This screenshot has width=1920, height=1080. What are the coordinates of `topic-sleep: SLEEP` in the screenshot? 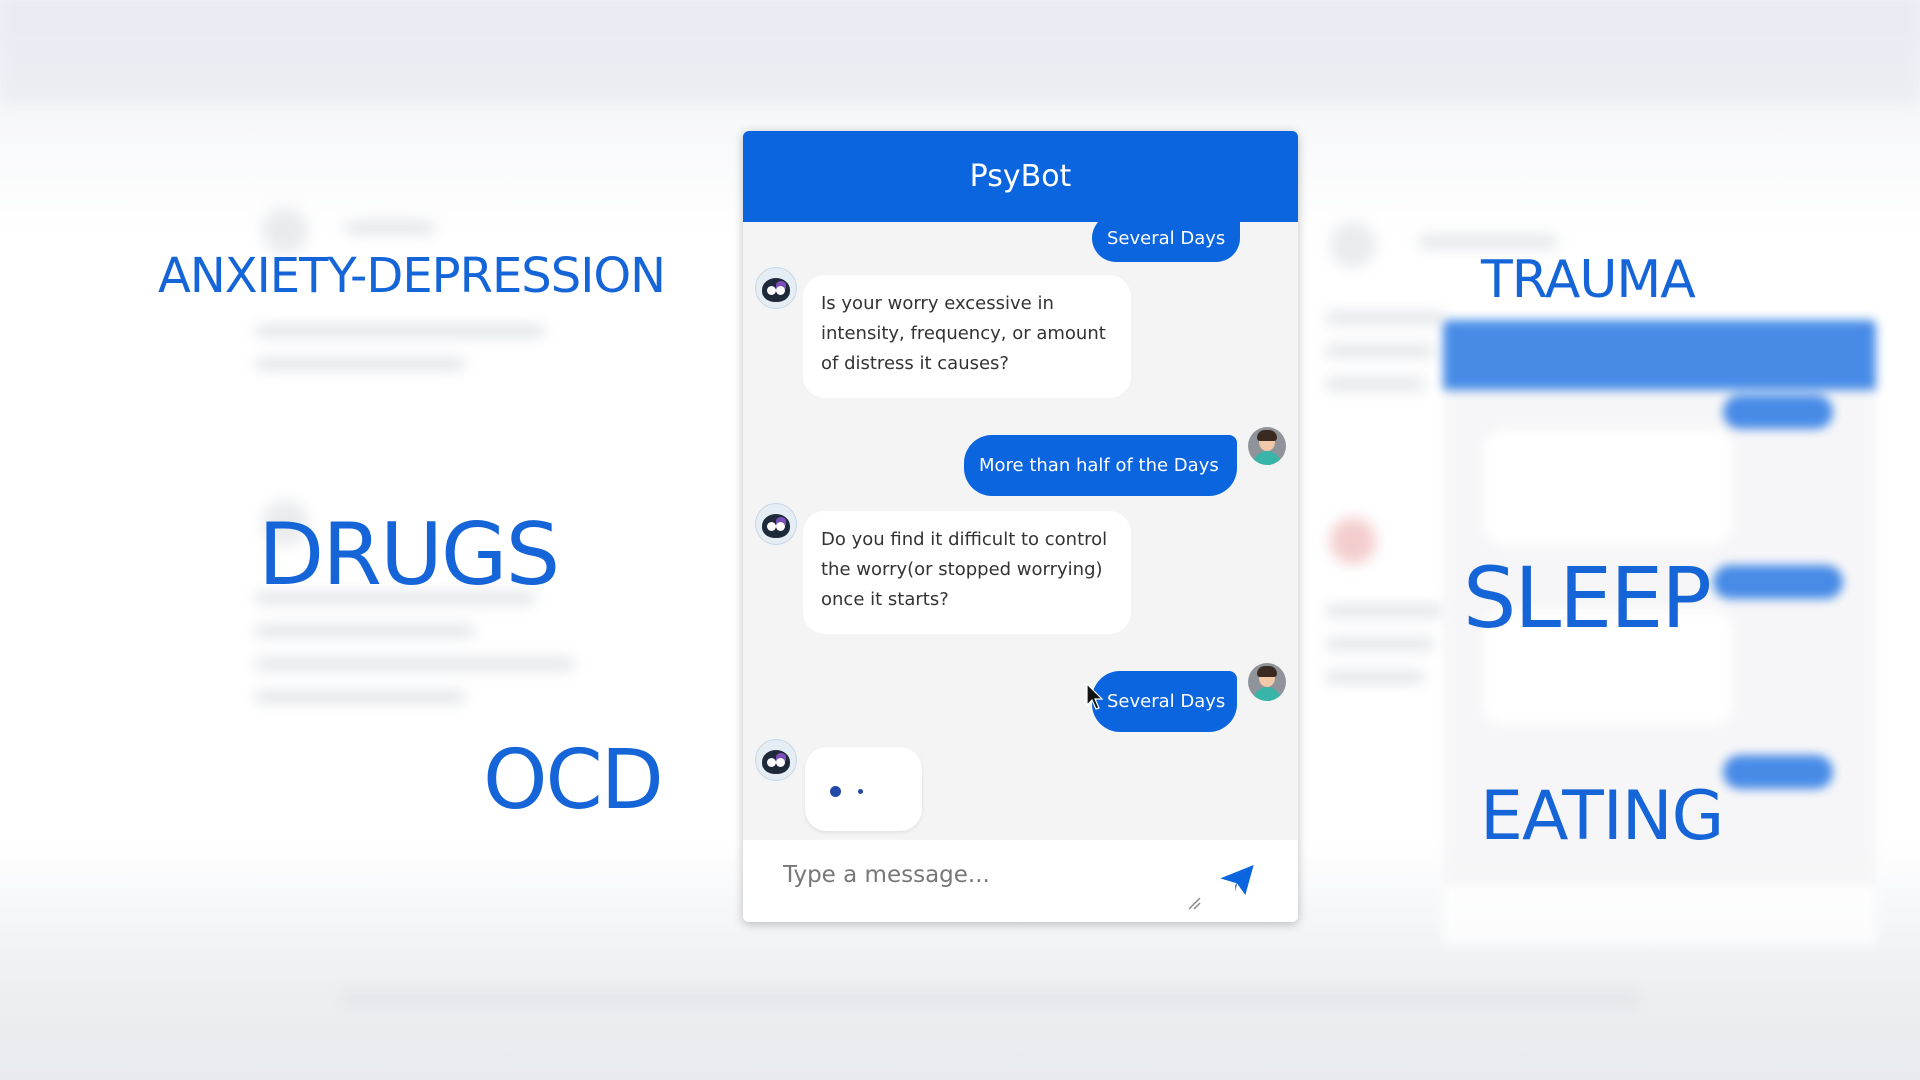 It's located at (1587, 598).